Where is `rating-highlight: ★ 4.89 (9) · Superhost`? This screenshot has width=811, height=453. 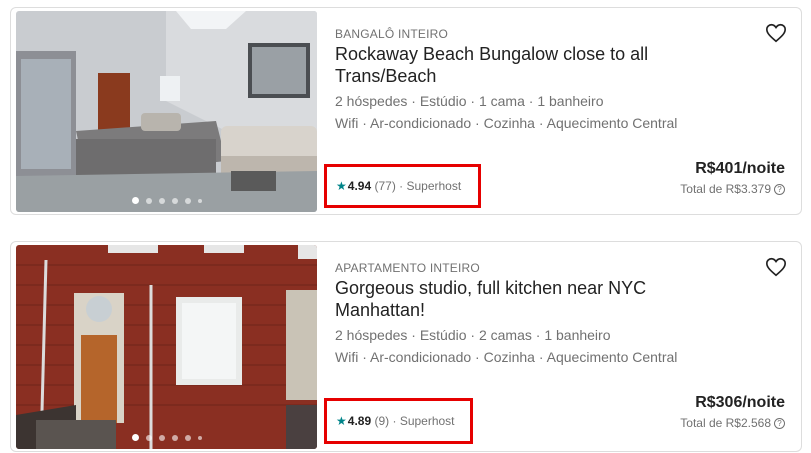 rating-highlight: ★ 4.89 (9) · Superhost is located at coordinates (398, 421).